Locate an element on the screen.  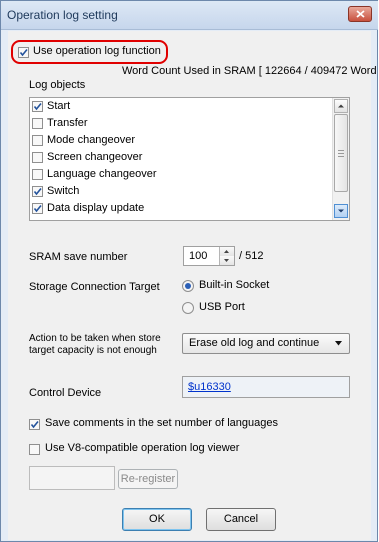
save-comments-checkbox is located at coordinates (34, 424).